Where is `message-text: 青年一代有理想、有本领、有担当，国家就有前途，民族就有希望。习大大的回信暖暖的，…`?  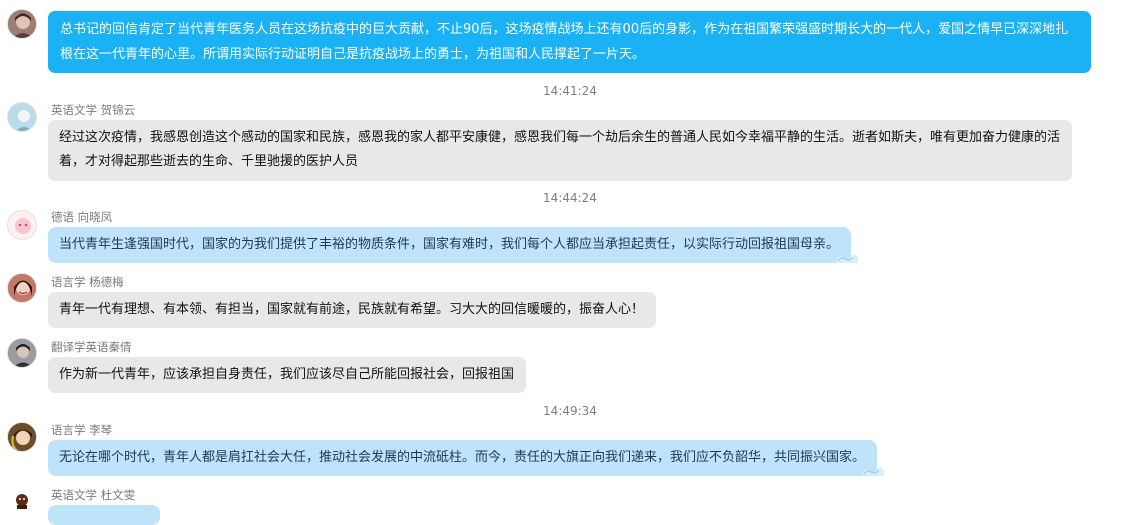 message-text: 青年一代有理想、有本领、有担当，国家就有前途，民族就有希望。习大大的回信暖暖的，… is located at coordinates (352, 309).